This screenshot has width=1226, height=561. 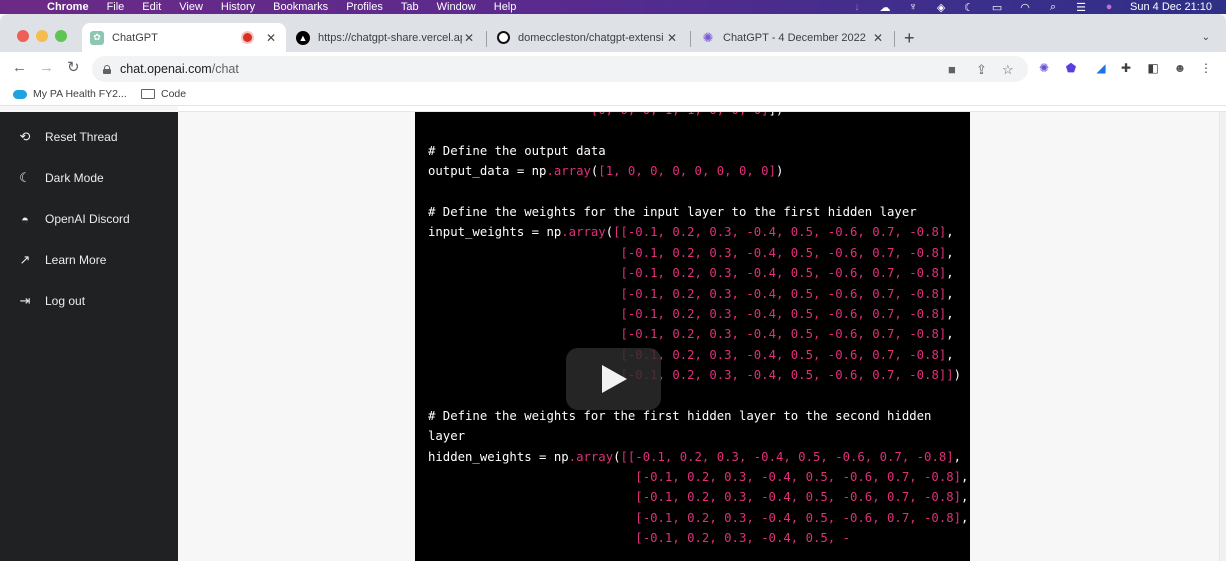 What do you see at coordinates (238, 7) in the screenshot?
I see `menu-history: History` at bounding box center [238, 7].